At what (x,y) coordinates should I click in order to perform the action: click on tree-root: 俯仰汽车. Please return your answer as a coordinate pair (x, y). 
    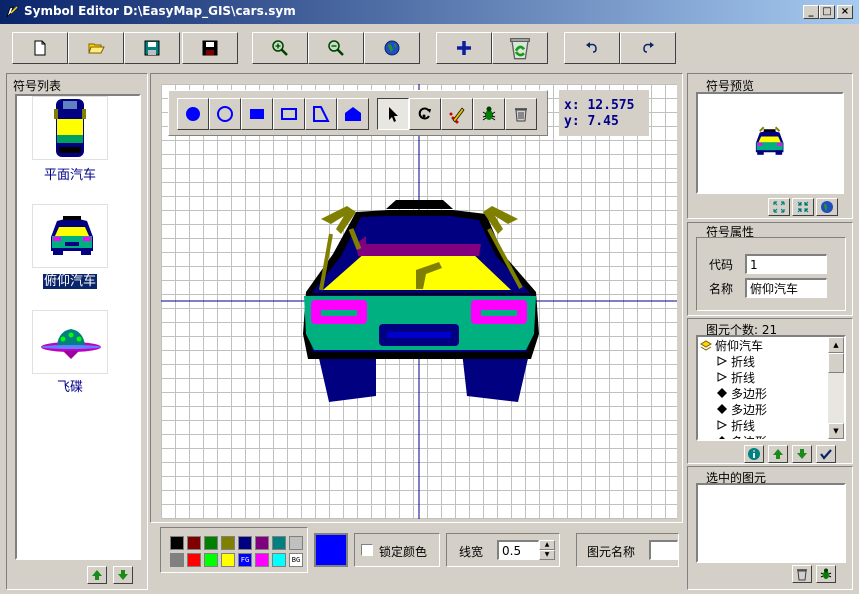
    Looking at the image, I should click on (731, 345).